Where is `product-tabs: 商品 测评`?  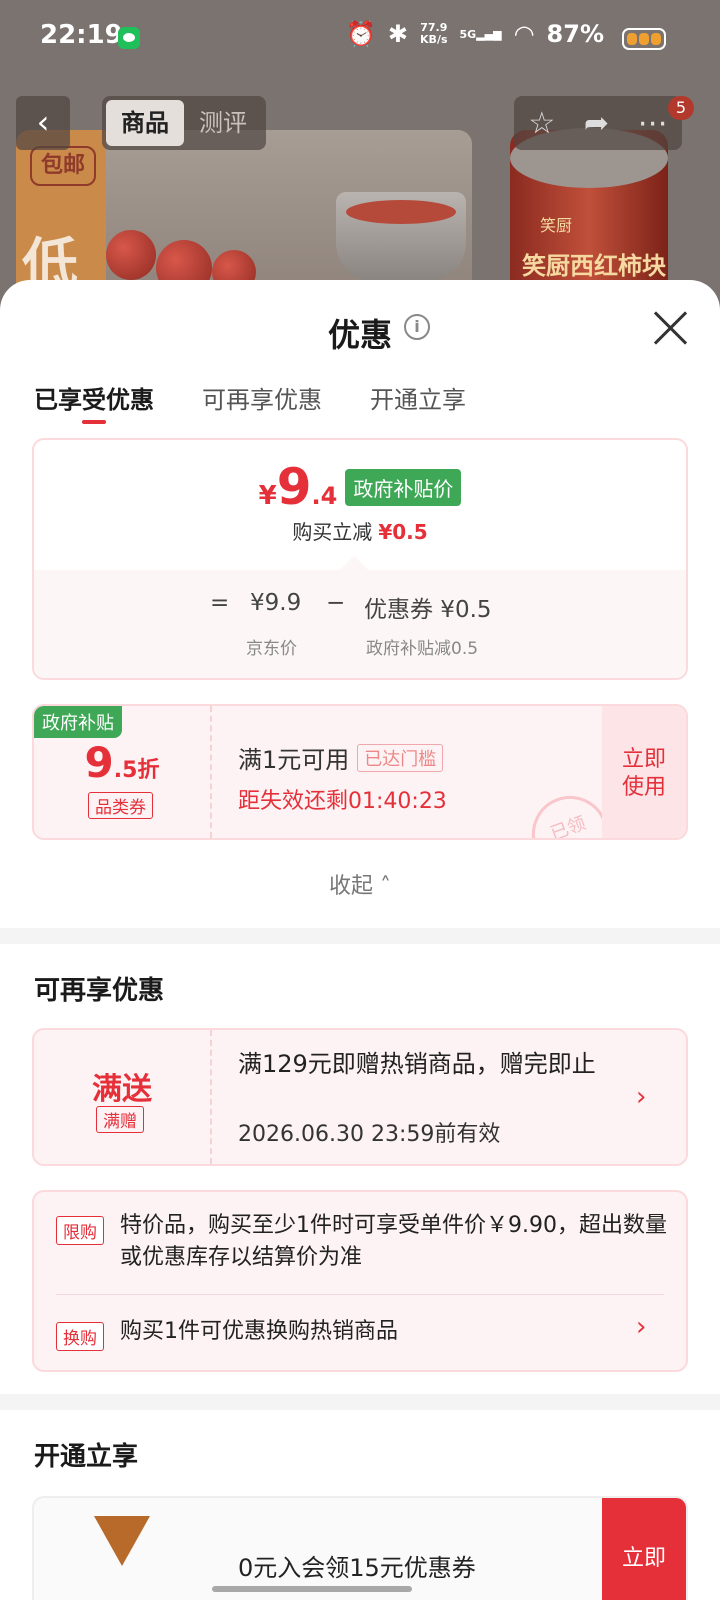
product-tabs: 商品 测评 is located at coordinates (184, 123).